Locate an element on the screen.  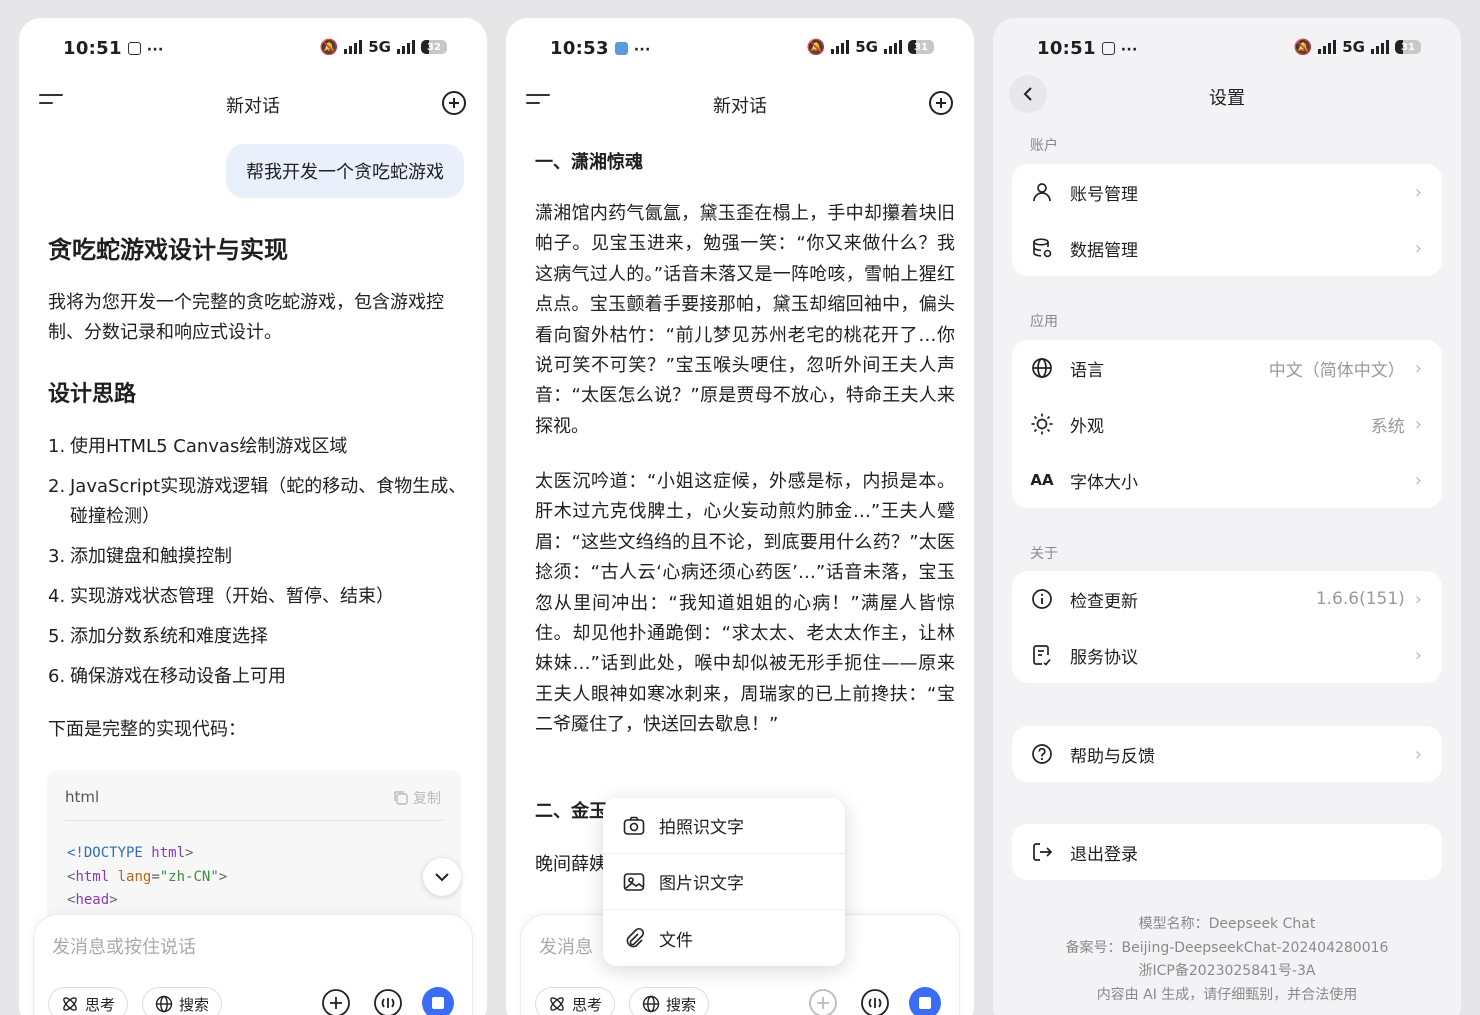
stop-icon is located at coordinates (438, 1003).